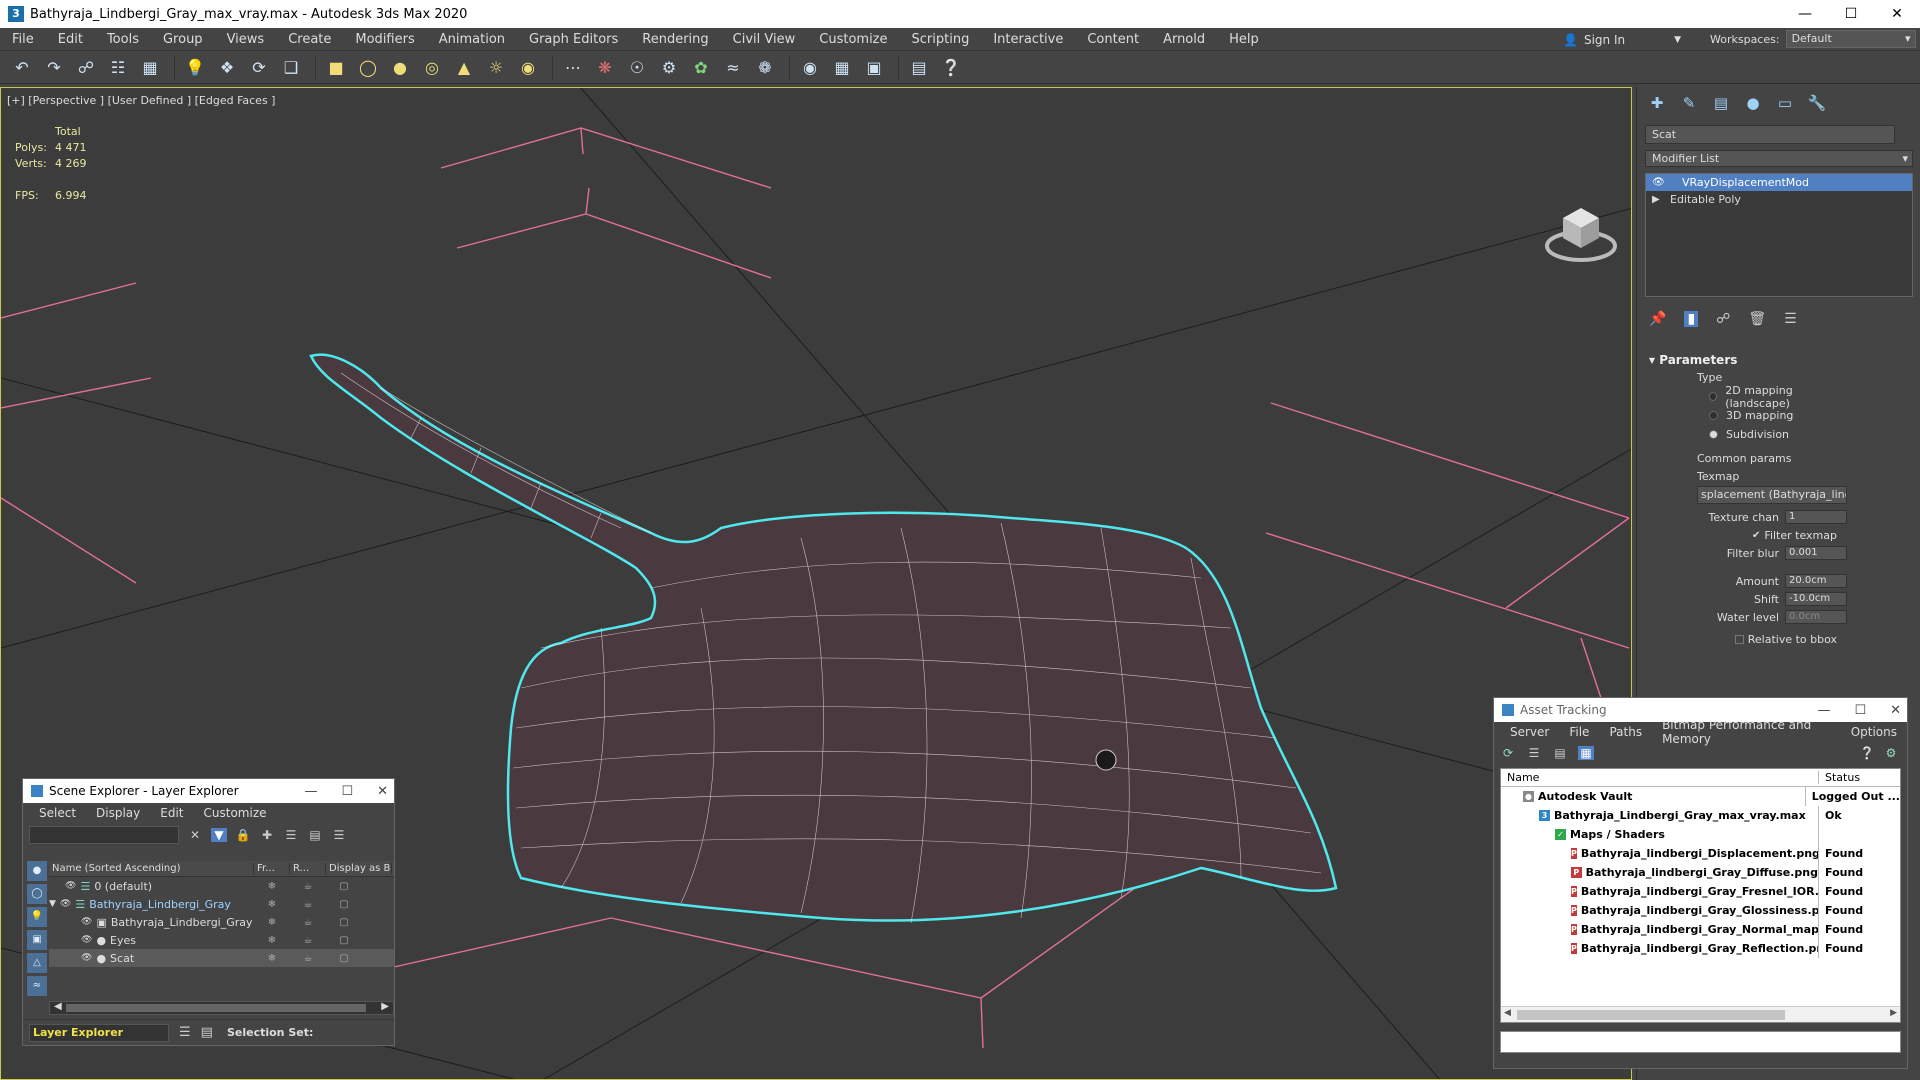 This screenshot has width=1920, height=1080. What do you see at coordinates (221, 886) in the screenshot?
I see `layer-row: 👁 ☰ 0 (default) ❄ ☕ ▢` at bounding box center [221, 886].